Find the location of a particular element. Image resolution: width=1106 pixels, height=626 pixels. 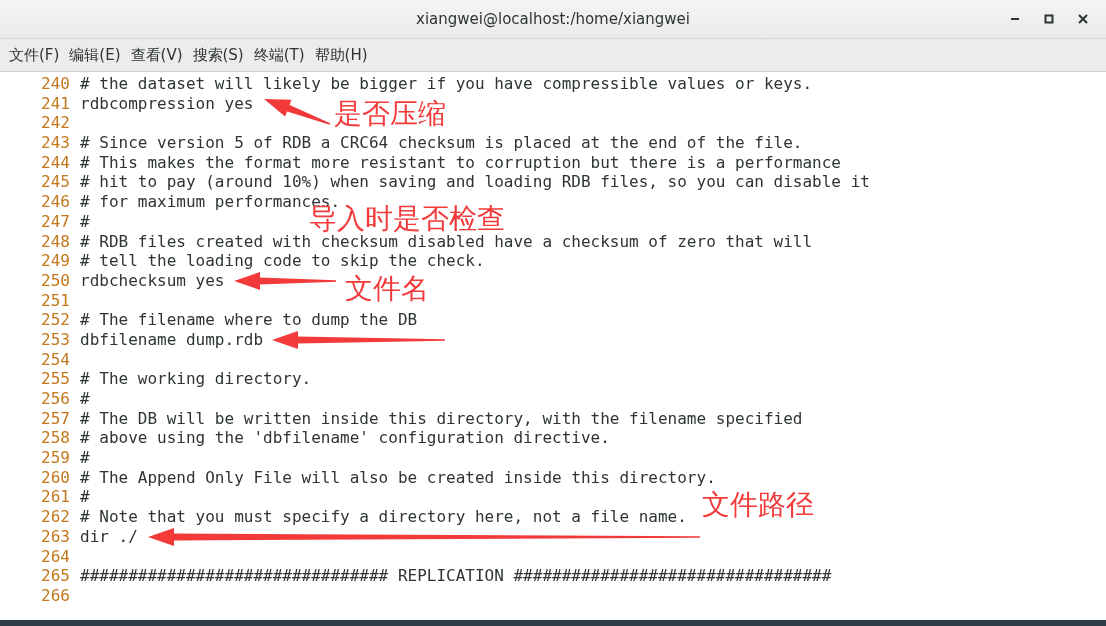

code-line: dir ./ is located at coordinates (109, 536).